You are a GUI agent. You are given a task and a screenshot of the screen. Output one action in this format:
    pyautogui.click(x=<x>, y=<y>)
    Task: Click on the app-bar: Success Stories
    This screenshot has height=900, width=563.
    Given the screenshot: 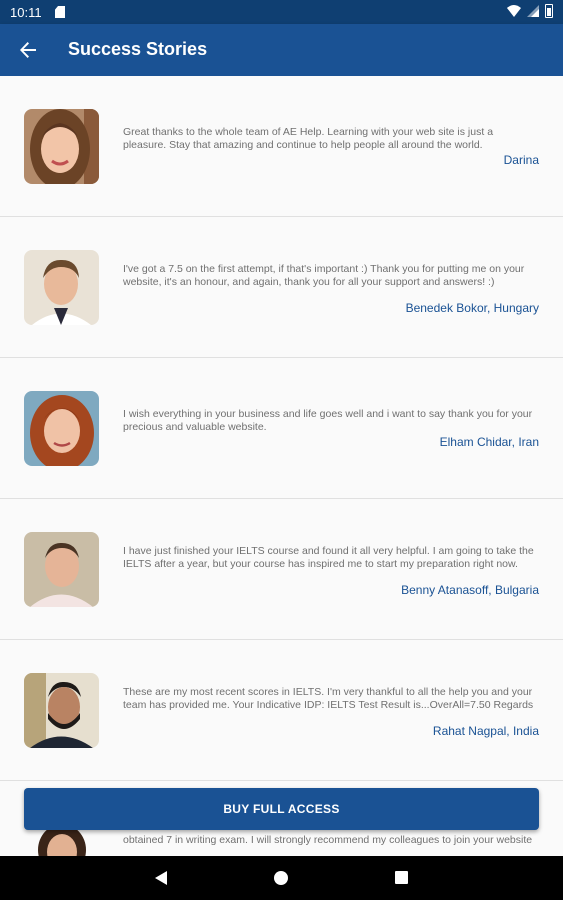 What is the action you would take?
    pyautogui.click(x=281, y=50)
    